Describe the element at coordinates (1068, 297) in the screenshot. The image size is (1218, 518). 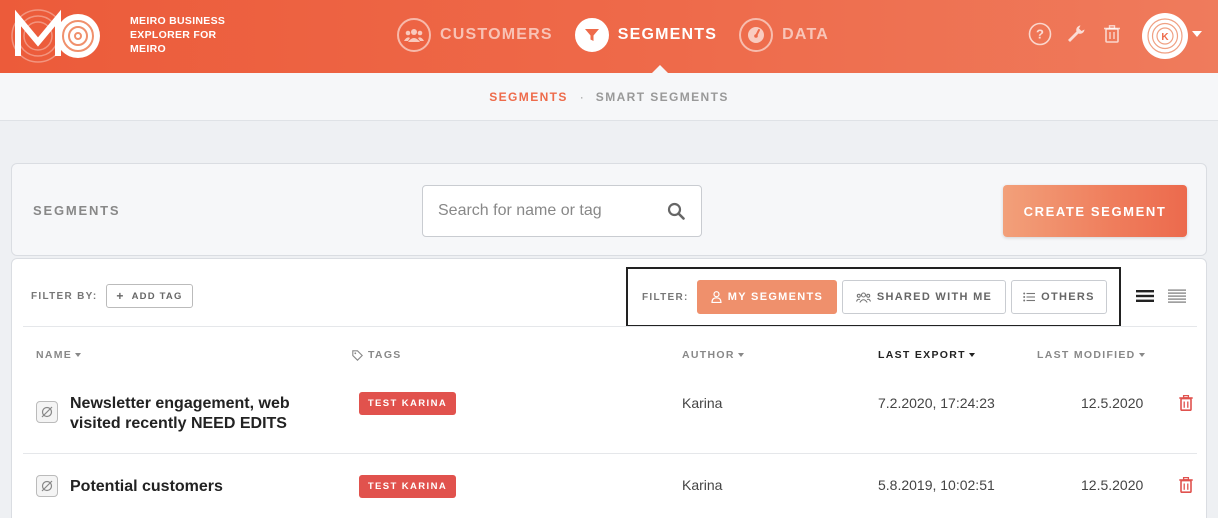
I see `filter-others-label: OTHERS` at that location.